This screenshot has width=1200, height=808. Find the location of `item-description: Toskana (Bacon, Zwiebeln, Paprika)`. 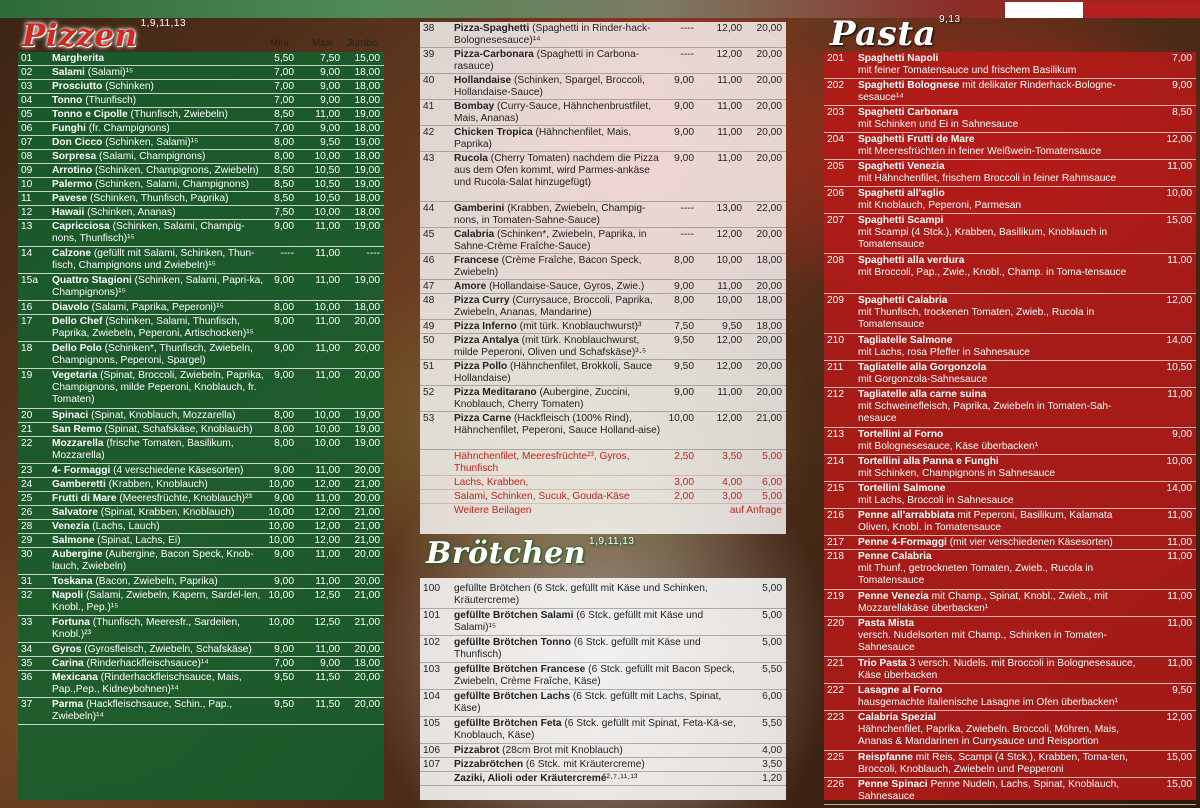

item-description: Toskana (Bacon, Zwiebeln, Paprika) is located at coordinates (160, 582).